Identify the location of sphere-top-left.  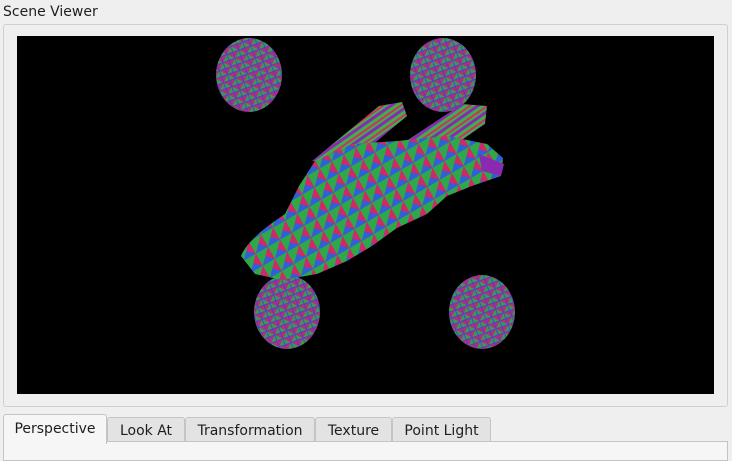
(249, 75).